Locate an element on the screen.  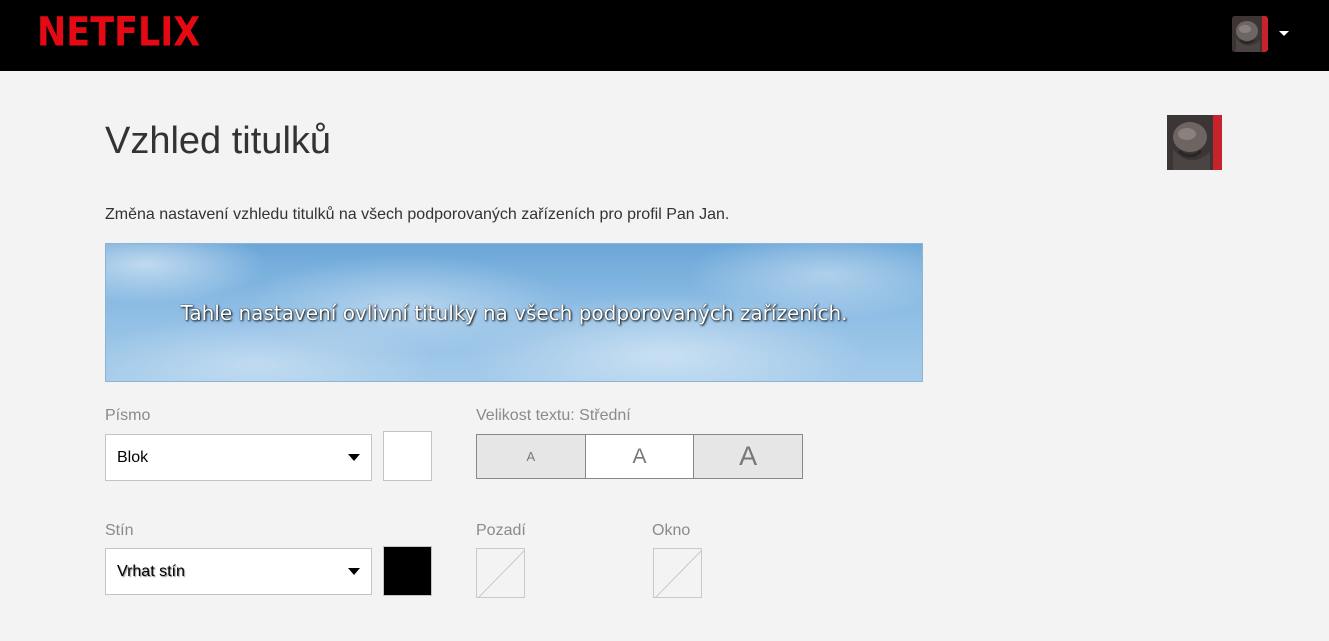
page-title: Vzhled titulků is located at coordinates (218, 141).